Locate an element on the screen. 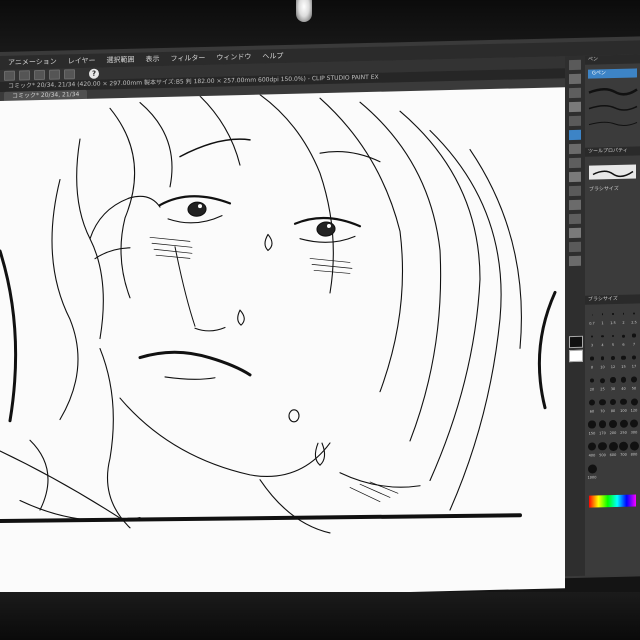  redo-icon is located at coordinates (69, 74).